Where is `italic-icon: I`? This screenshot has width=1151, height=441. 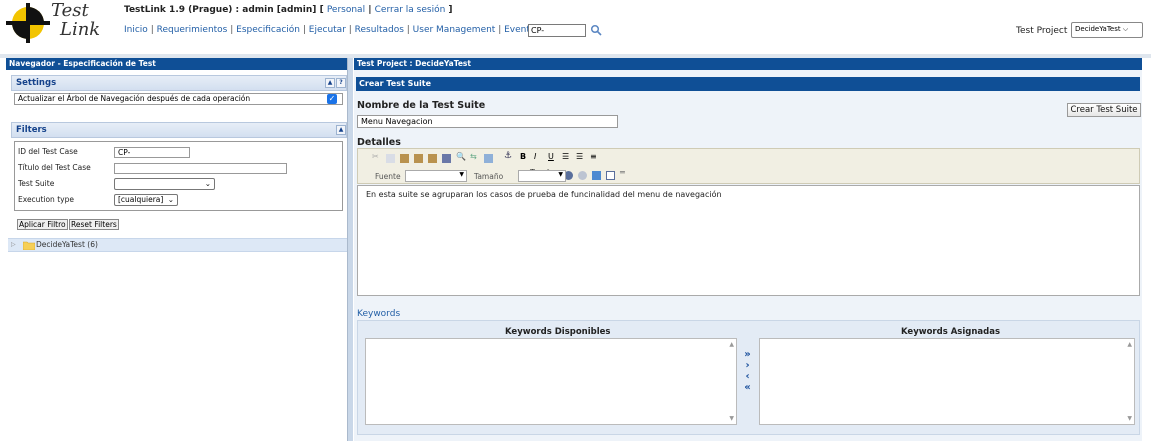
italic-icon: I is located at coordinates (538, 156).